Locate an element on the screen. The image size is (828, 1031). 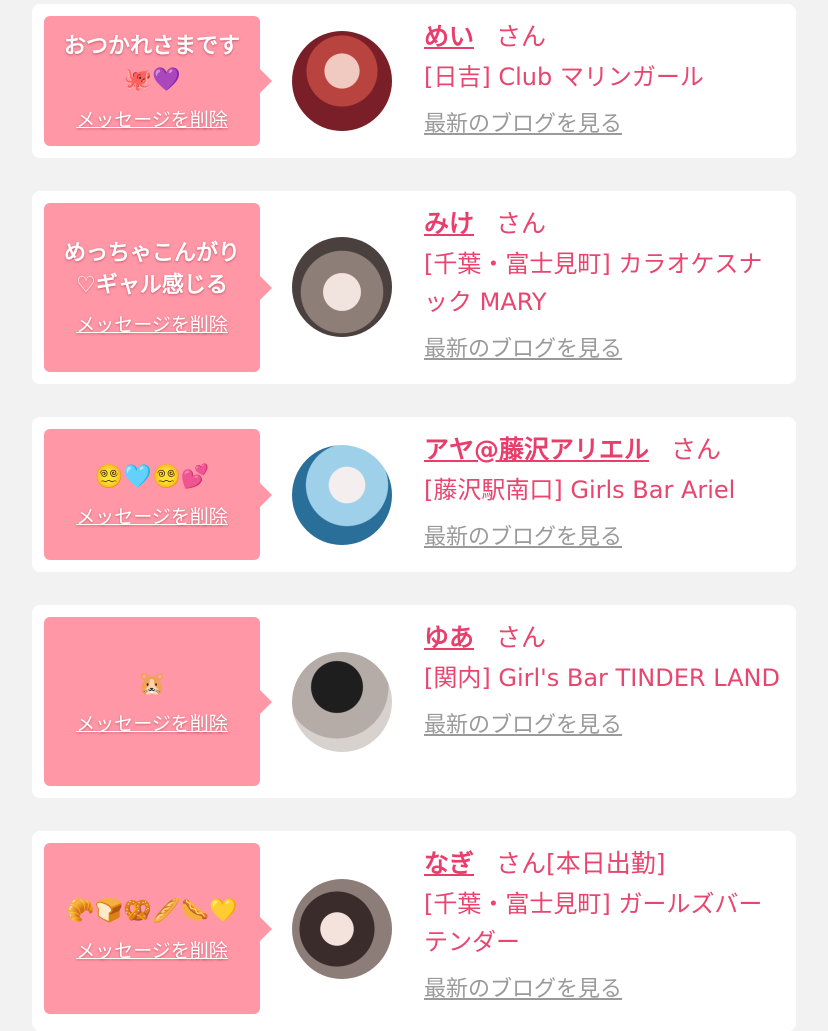
name-line: なぎ さん[本日出勤] is located at coordinates (605, 864).